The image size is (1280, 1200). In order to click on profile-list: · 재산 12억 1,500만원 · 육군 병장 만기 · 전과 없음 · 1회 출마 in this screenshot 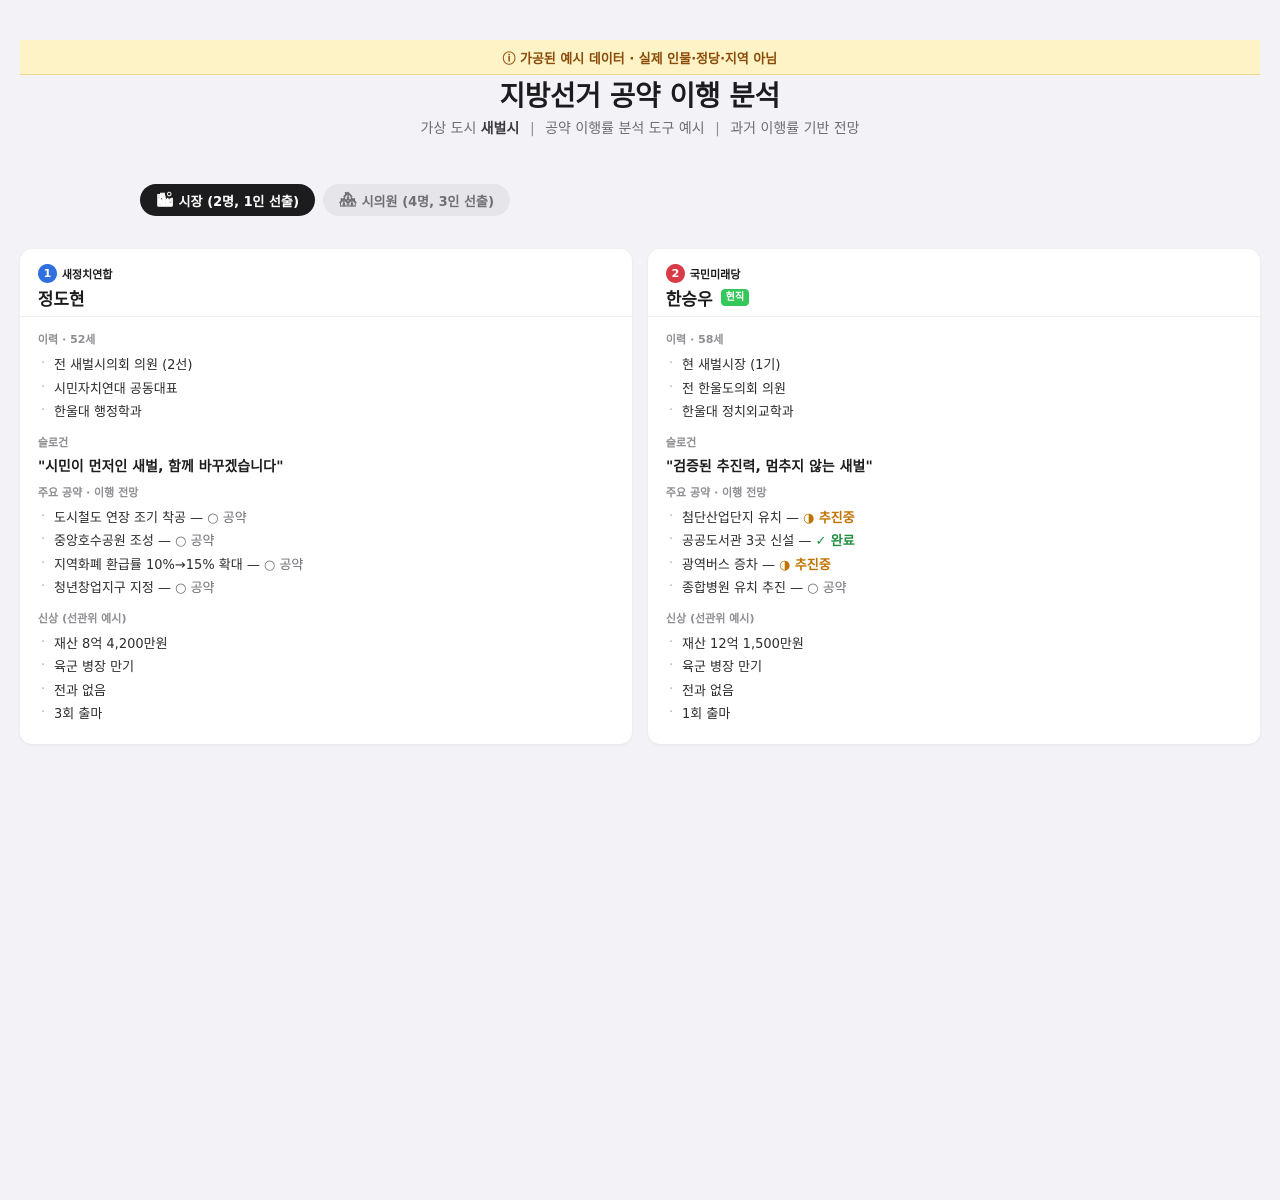, I will do `click(954, 678)`.